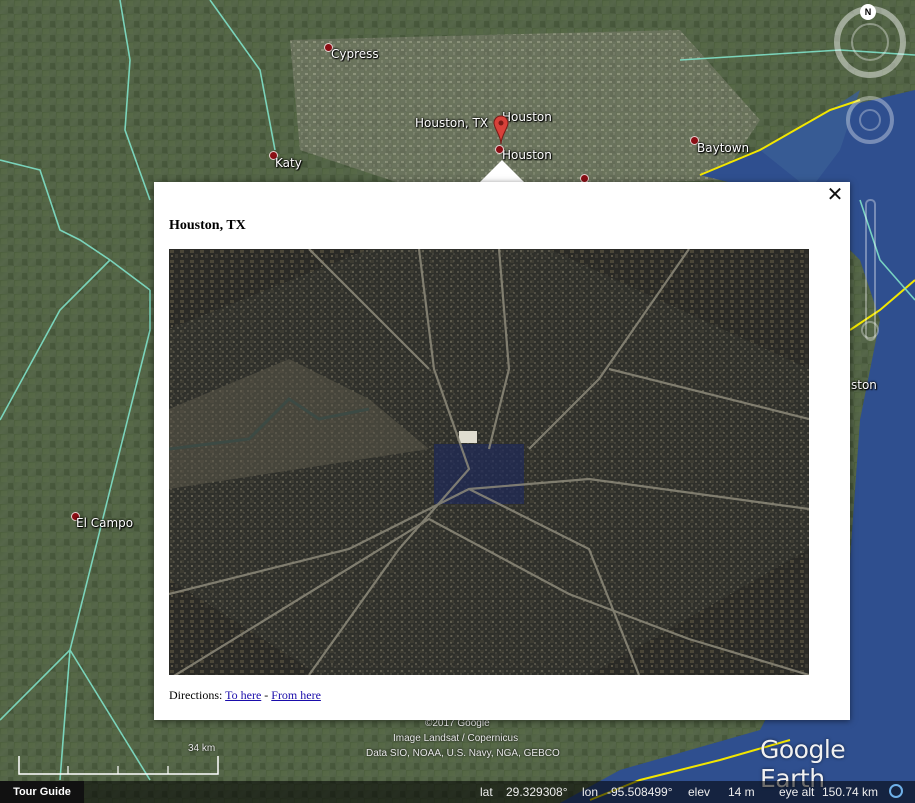 This screenshot has width=915, height=803. What do you see at coordinates (486, 792) in the screenshot?
I see `lat-label: lat` at bounding box center [486, 792].